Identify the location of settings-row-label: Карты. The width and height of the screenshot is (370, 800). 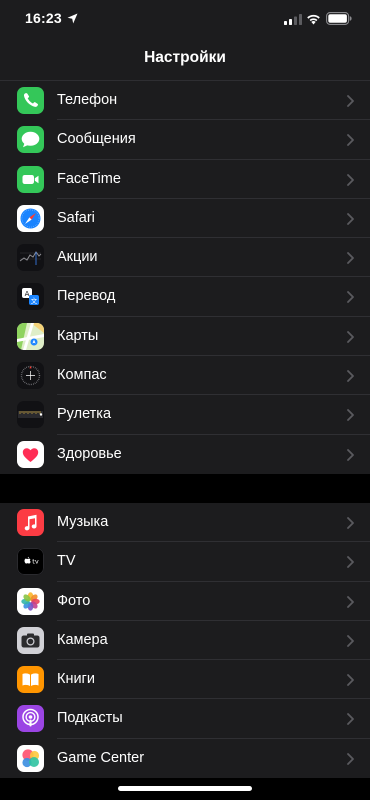
(78, 335).